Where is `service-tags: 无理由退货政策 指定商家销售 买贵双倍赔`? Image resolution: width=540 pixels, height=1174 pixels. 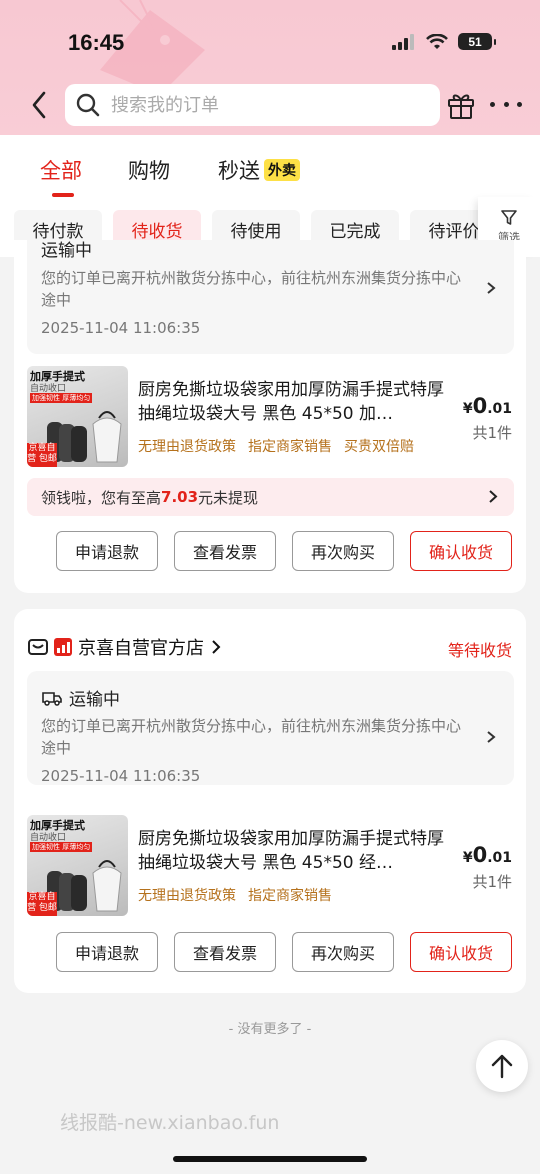 service-tags: 无理由退货政策 指定商家销售 买贵双倍赔 is located at coordinates (276, 446).